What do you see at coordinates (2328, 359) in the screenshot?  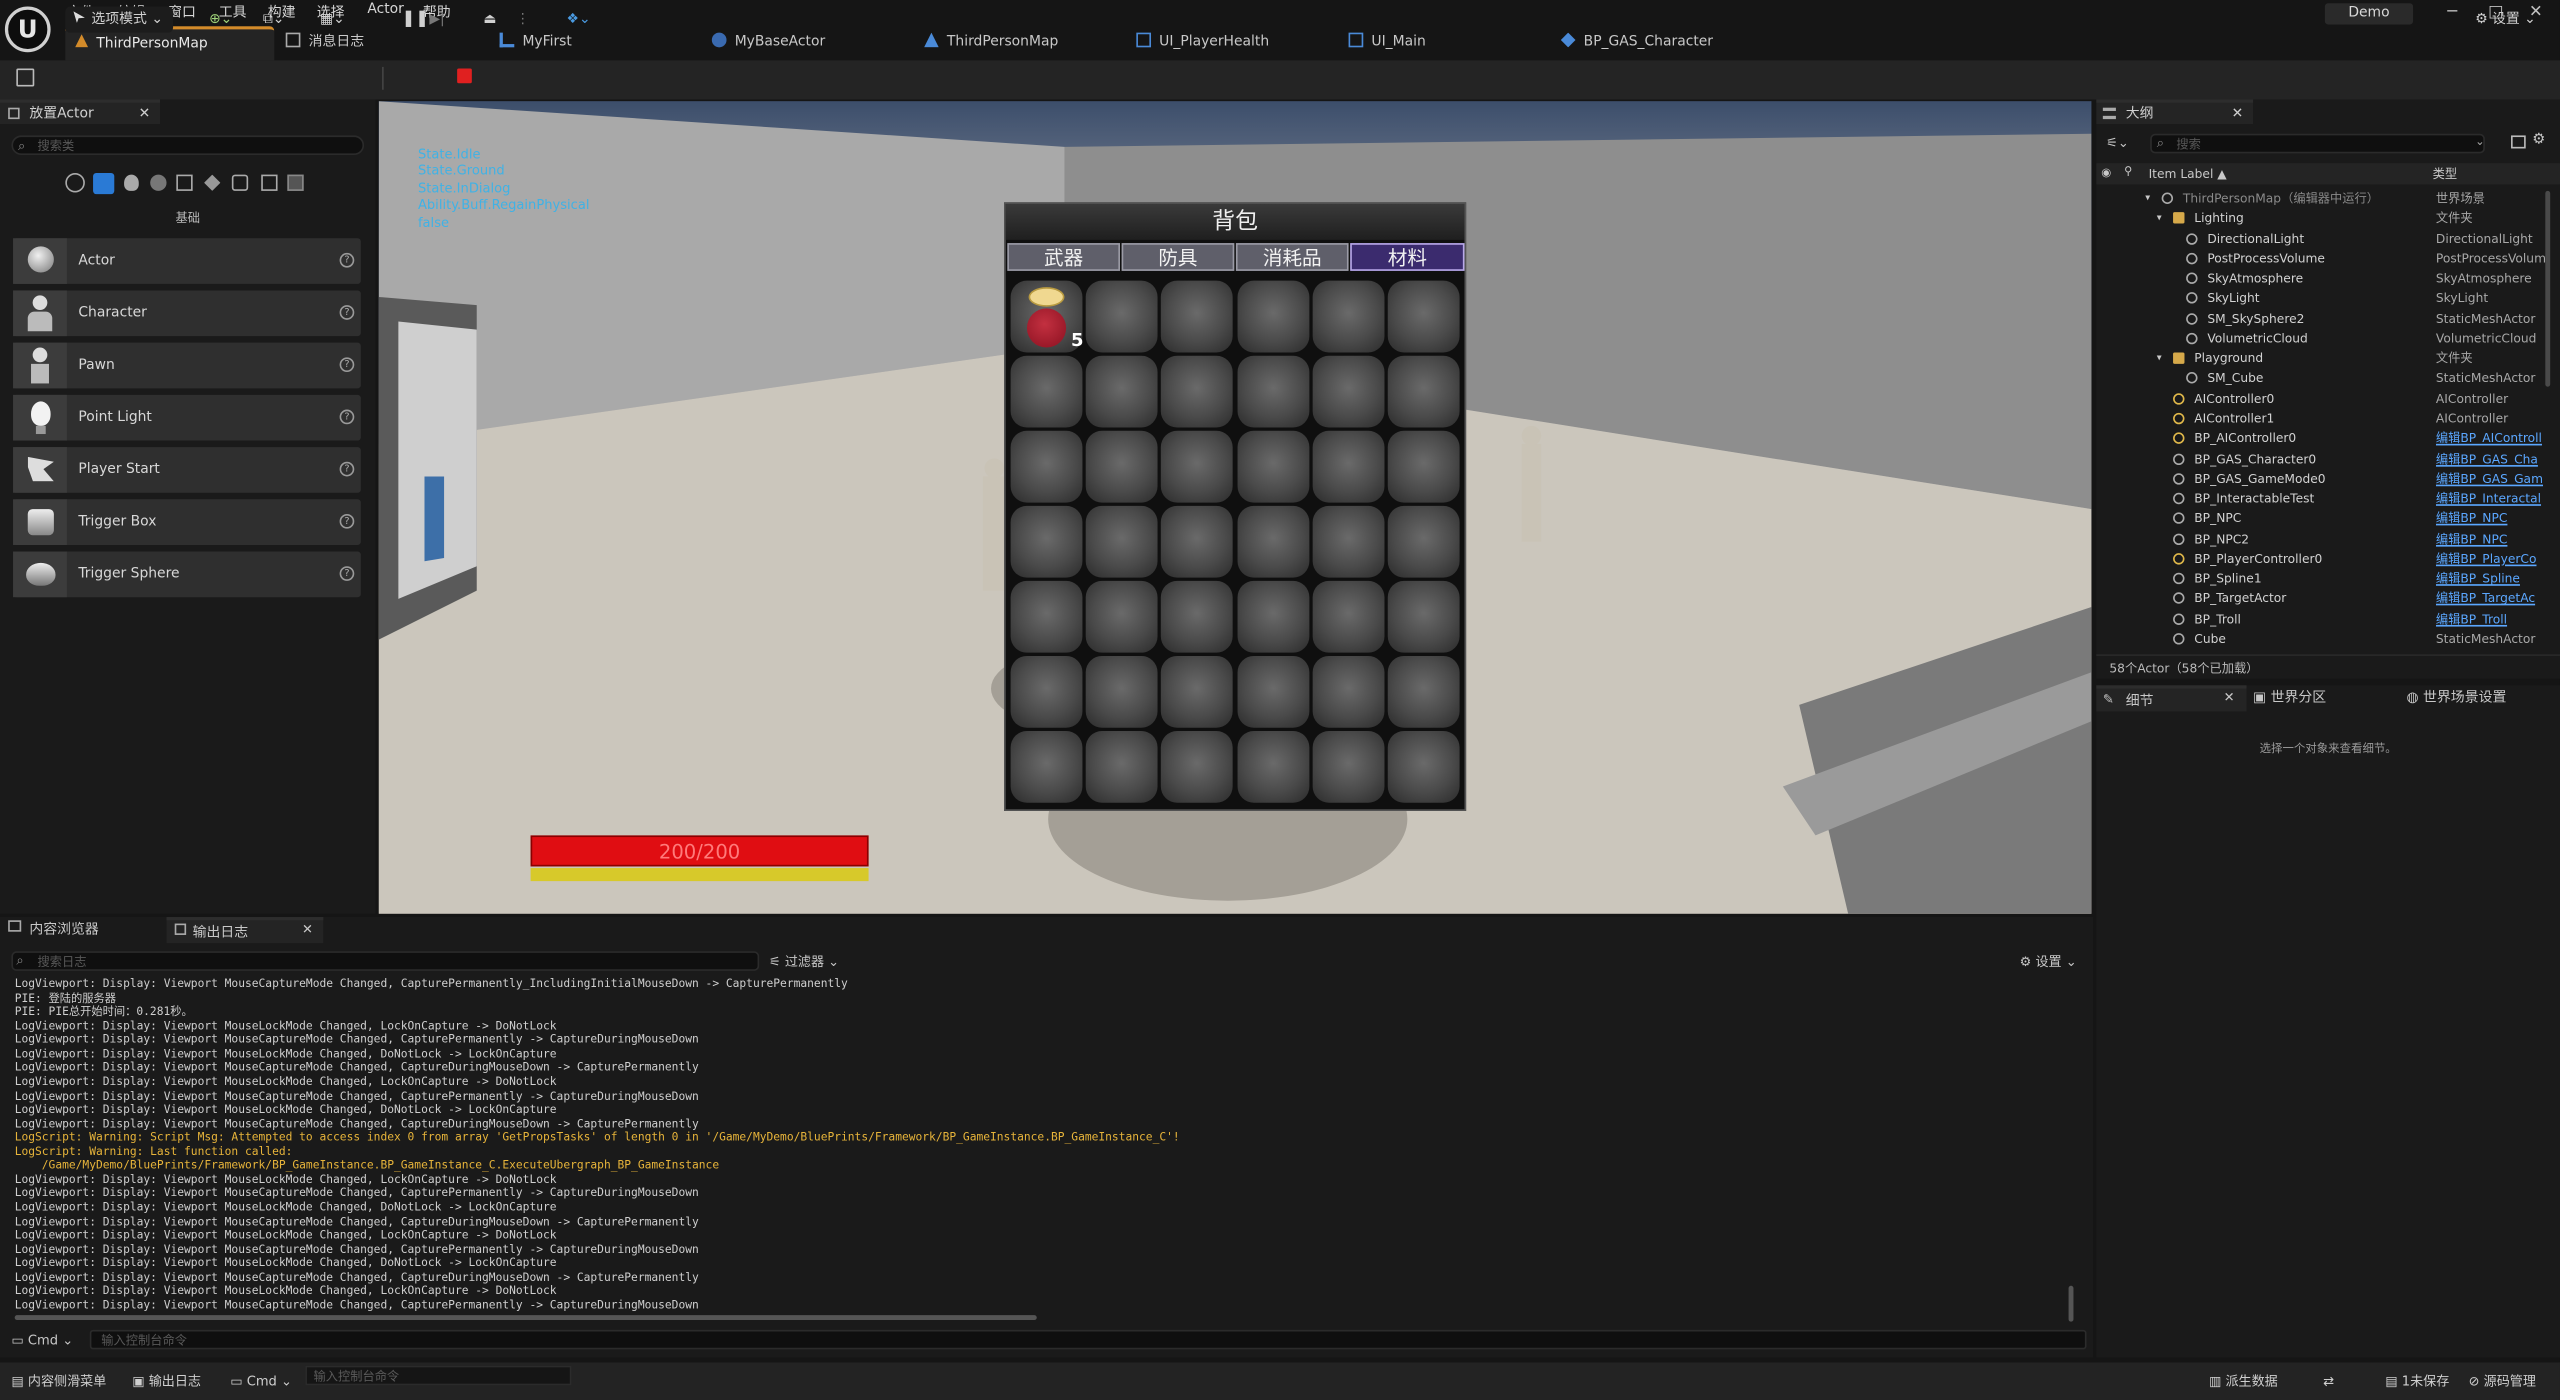 I see `outliner-row: ▾ Playground 文件夹` at bounding box center [2328, 359].